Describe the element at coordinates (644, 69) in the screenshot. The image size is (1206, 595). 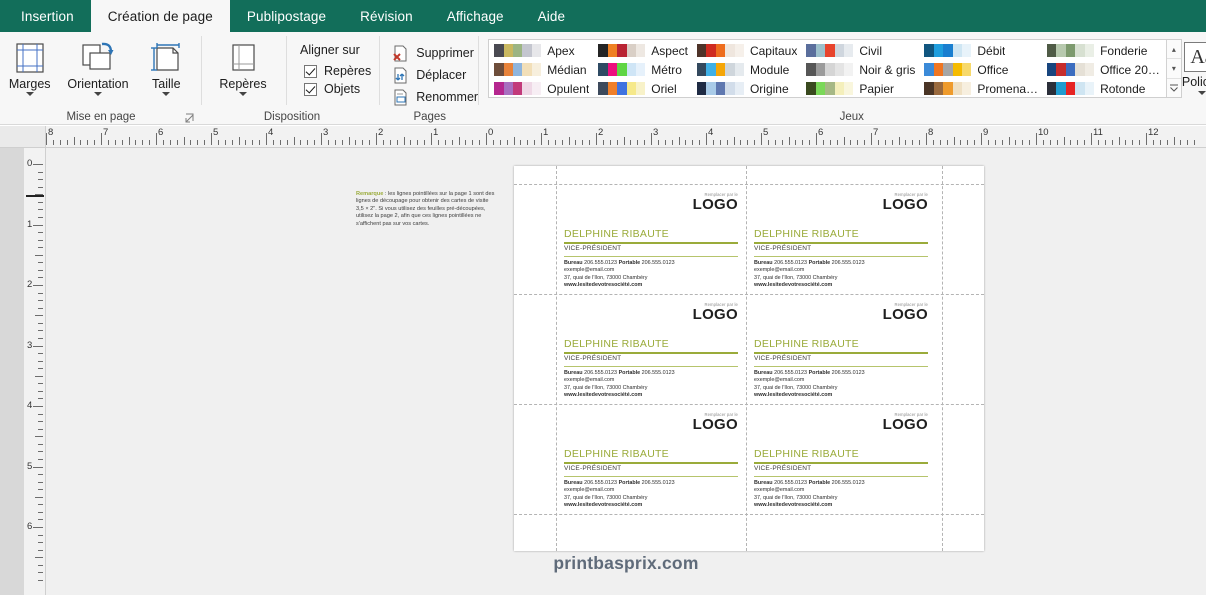
I see `theme-item: Métro` at that location.